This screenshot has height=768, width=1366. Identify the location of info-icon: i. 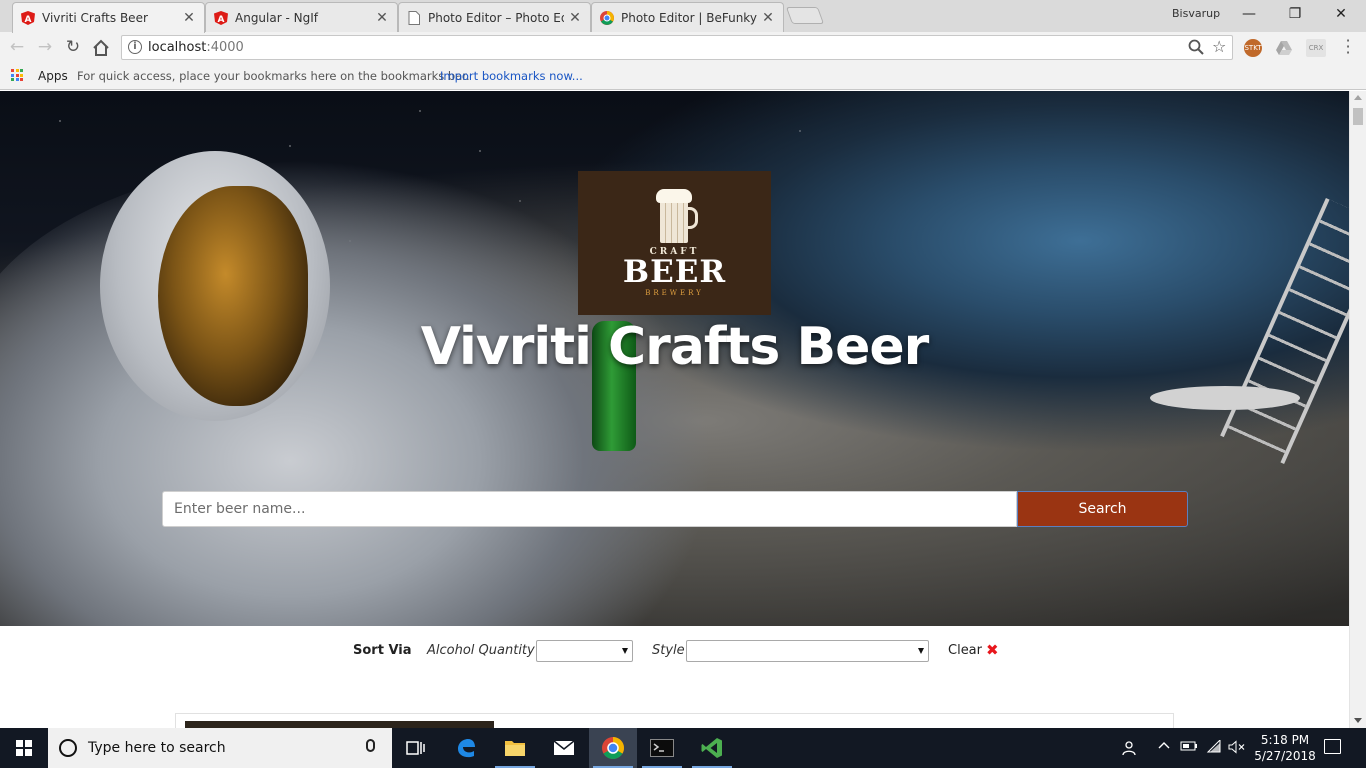
(135, 47).